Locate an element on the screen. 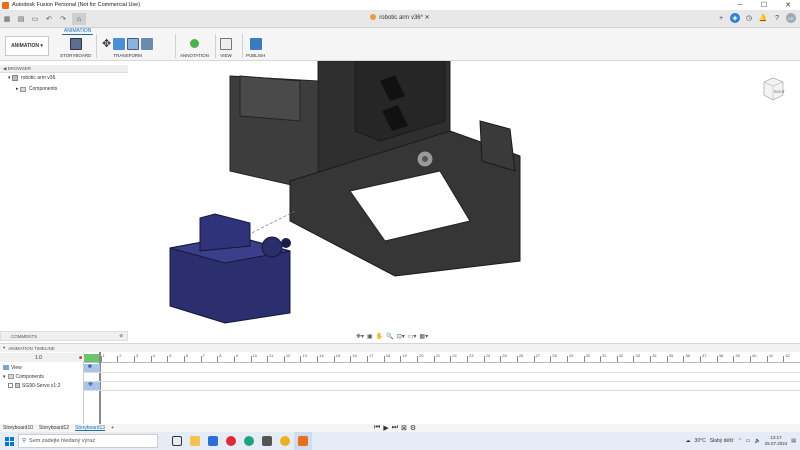  view-camera-icon is located at coordinates (226, 43).